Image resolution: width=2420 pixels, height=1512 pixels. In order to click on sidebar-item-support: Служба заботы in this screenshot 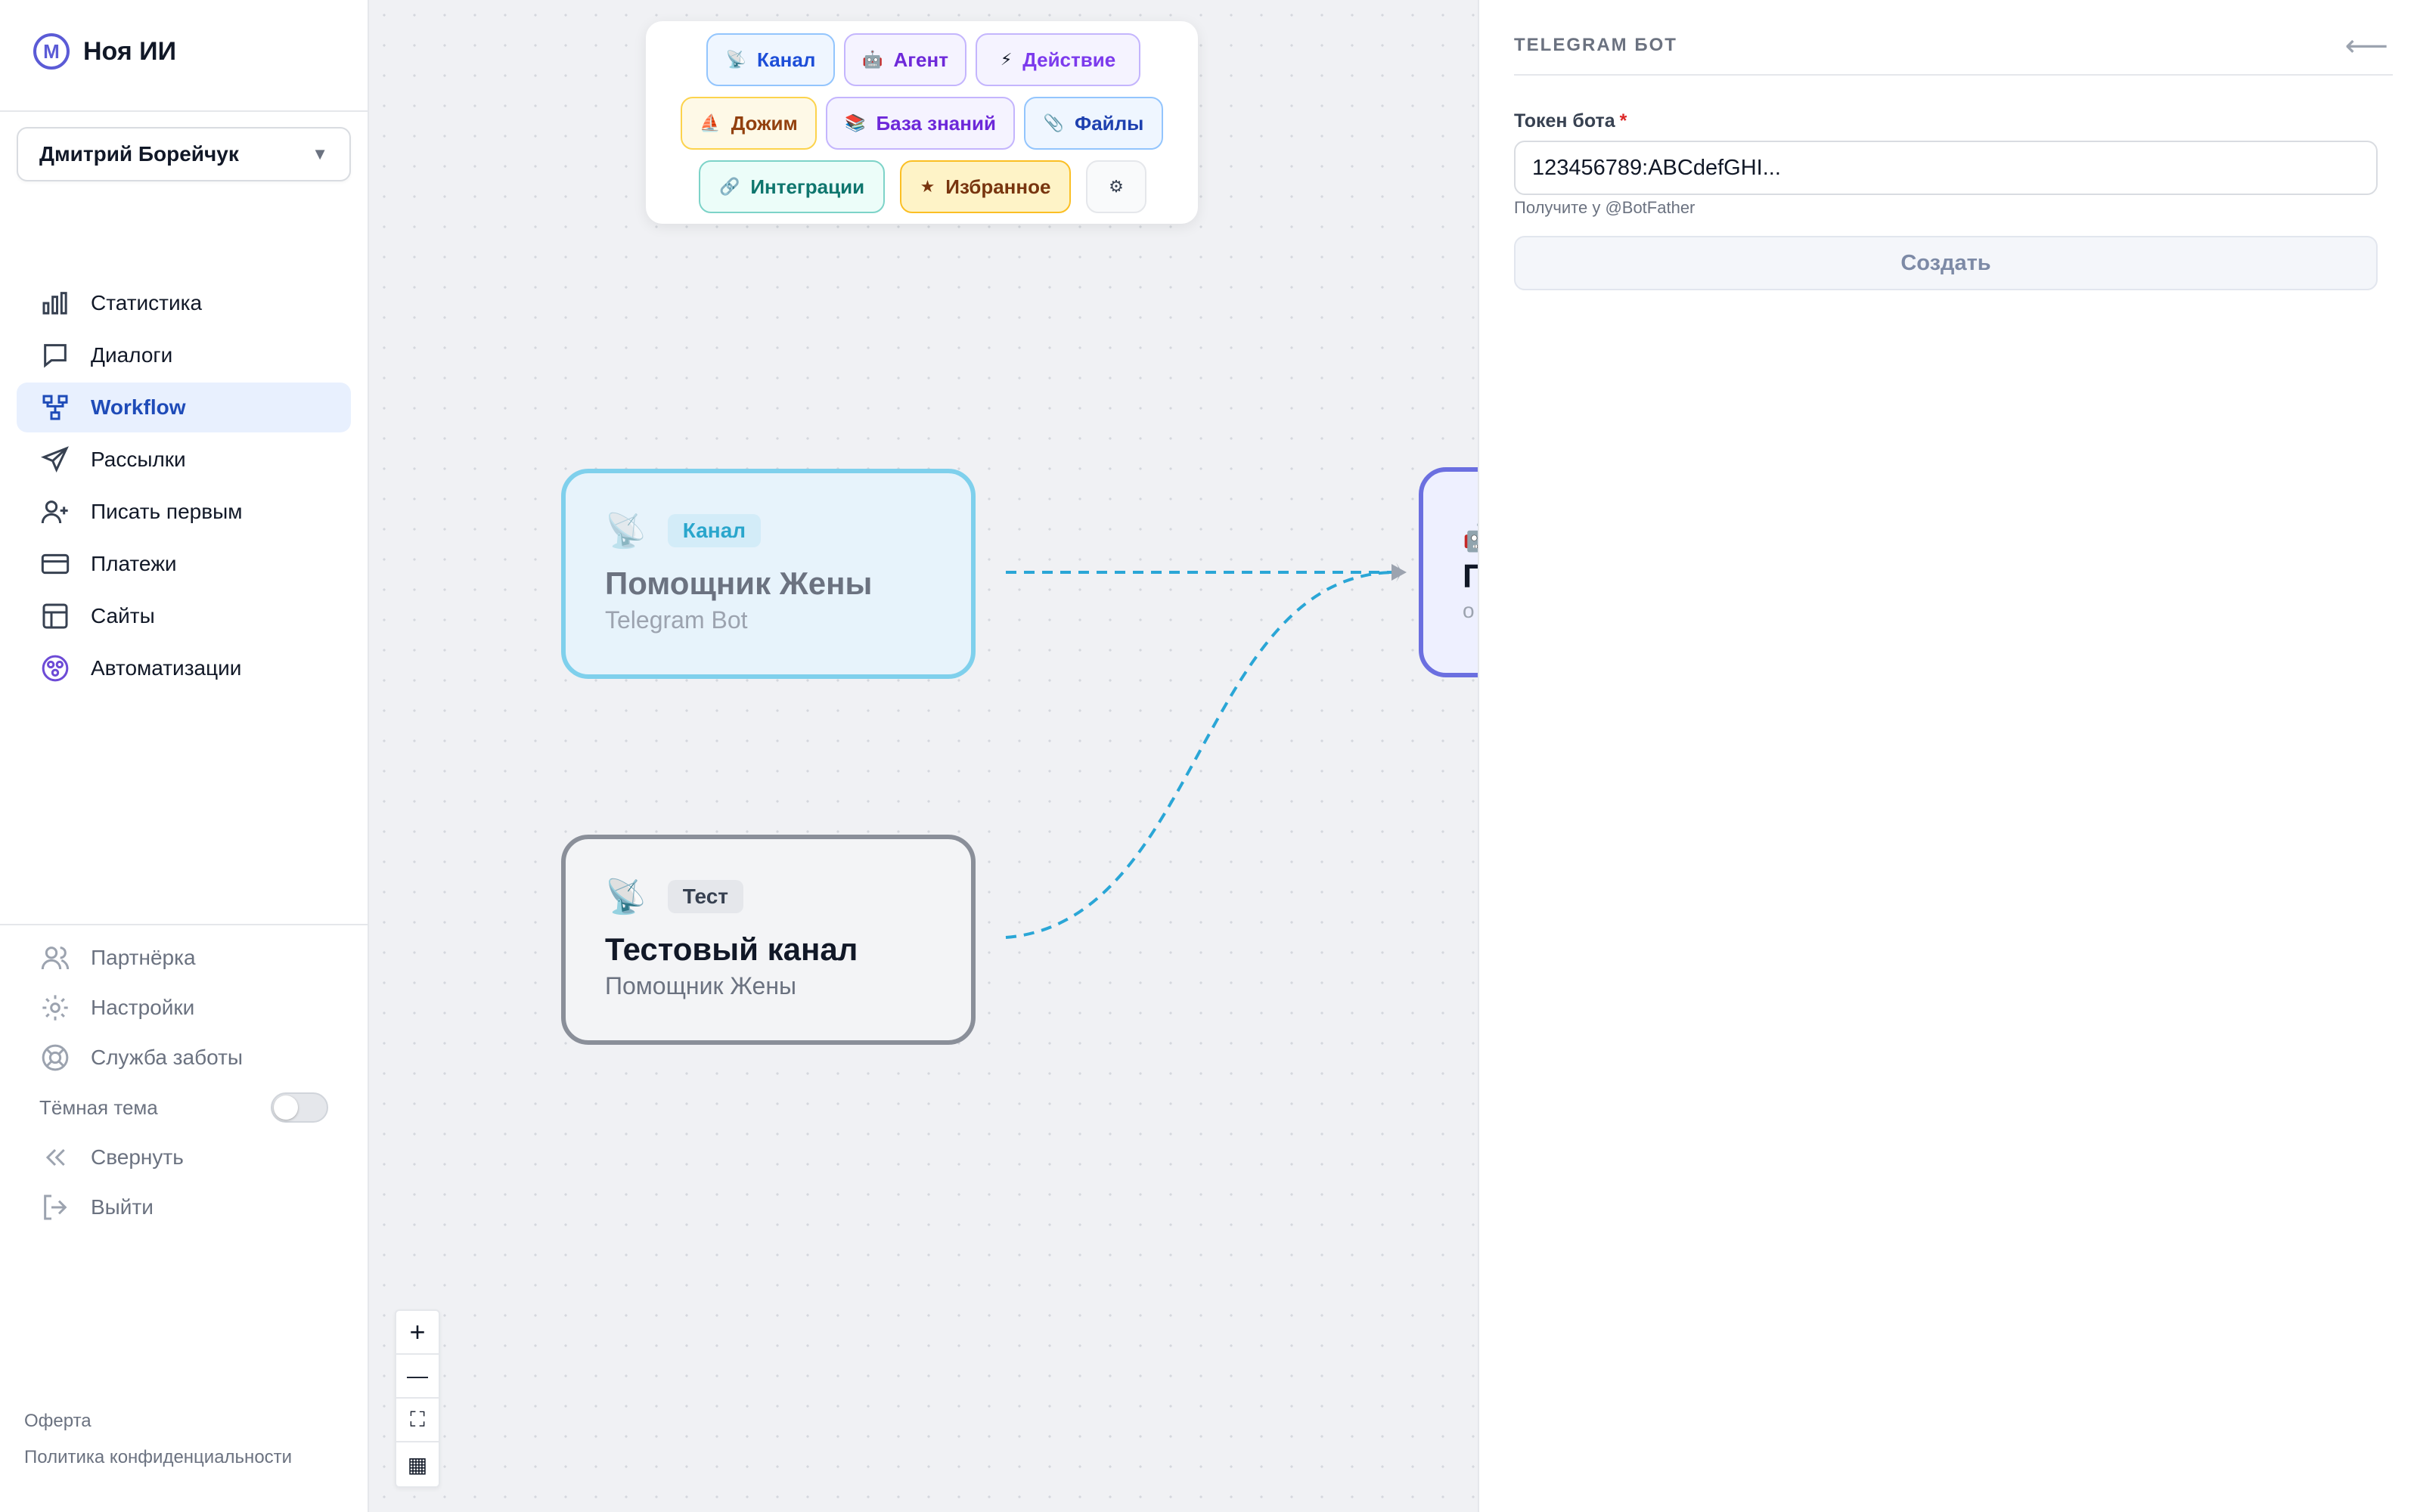, I will do `click(184, 1058)`.